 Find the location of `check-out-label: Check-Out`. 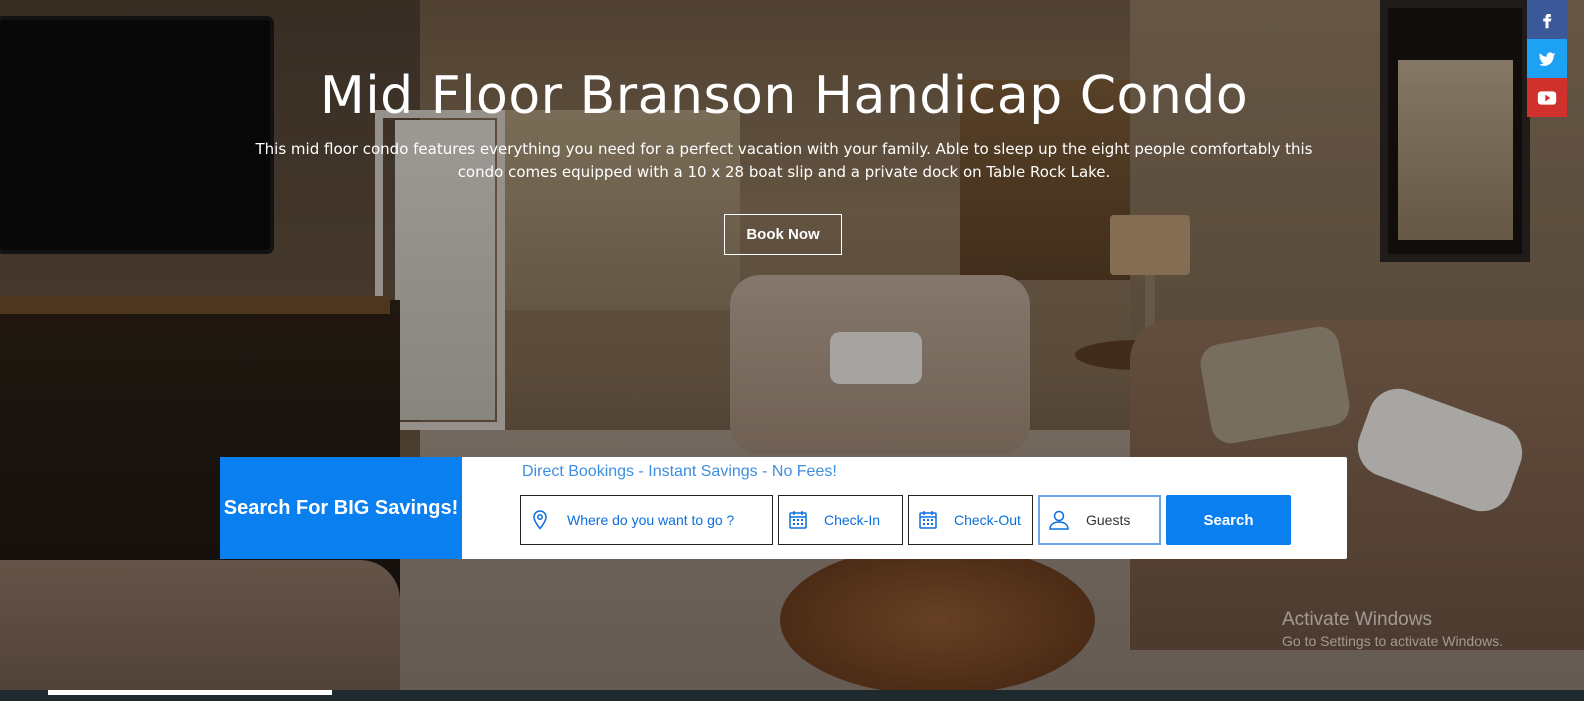

check-out-label: Check-Out is located at coordinates (987, 520).